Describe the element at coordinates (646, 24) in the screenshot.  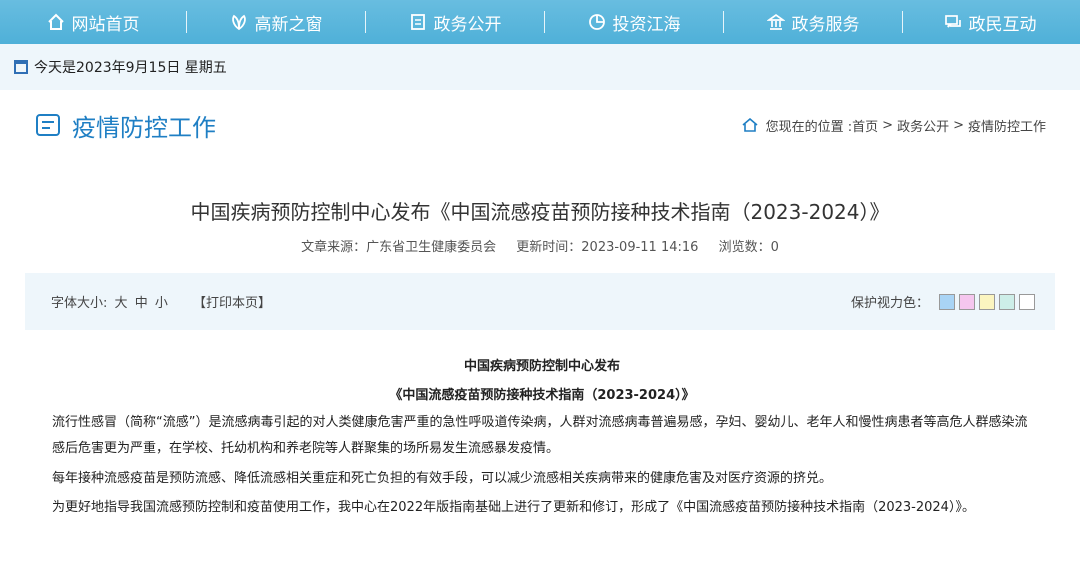
I see `nav-item-label: 投资江海` at that location.